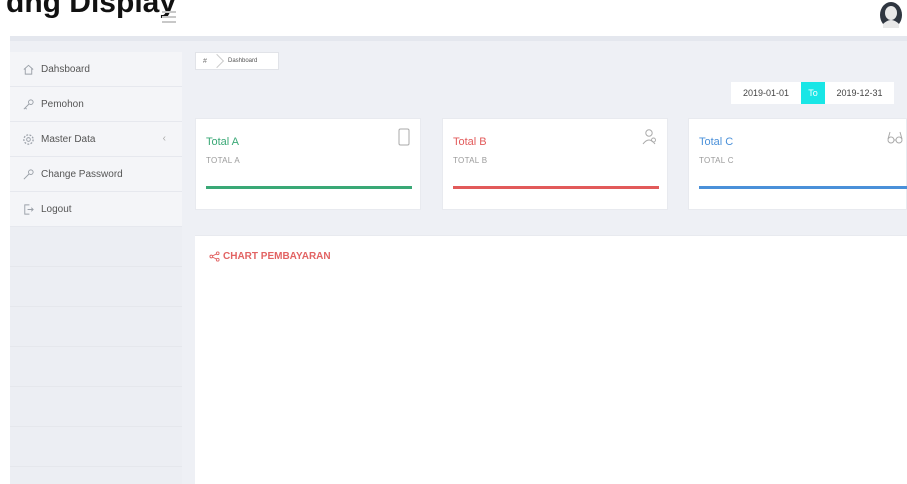 The height and width of the screenshot is (484, 907). What do you see at coordinates (28, 139) in the screenshot?
I see `gear-icon` at bounding box center [28, 139].